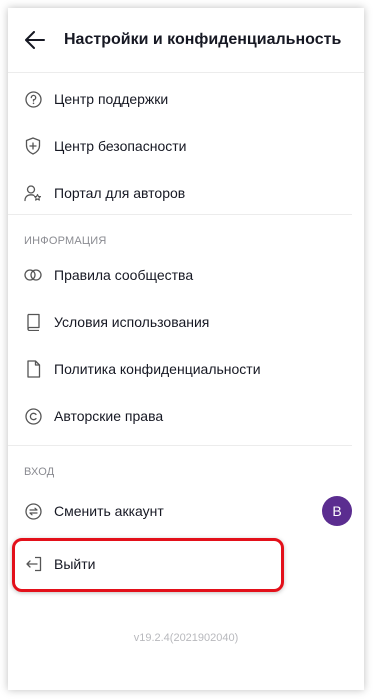 This screenshot has height=700, width=376. What do you see at coordinates (132, 322) in the screenshot?
I see `menu-item-label: Условия использования` at bounding box center [132, 322].